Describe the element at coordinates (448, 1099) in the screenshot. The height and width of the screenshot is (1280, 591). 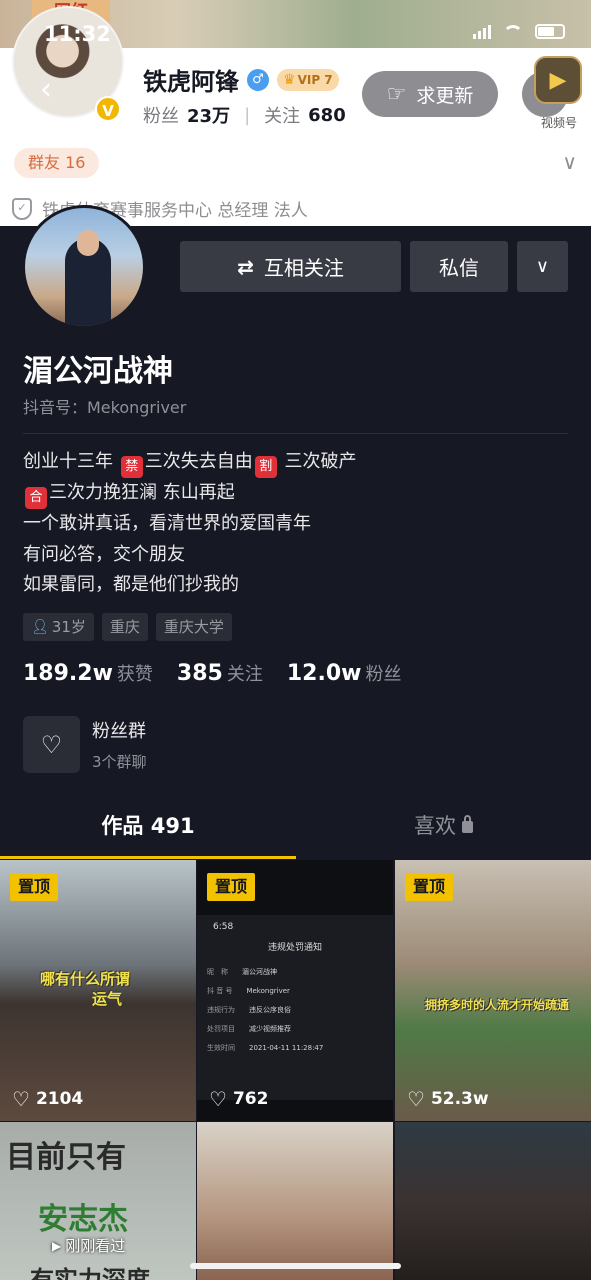
I see `like-count: ♡ 52.3w` at that location.